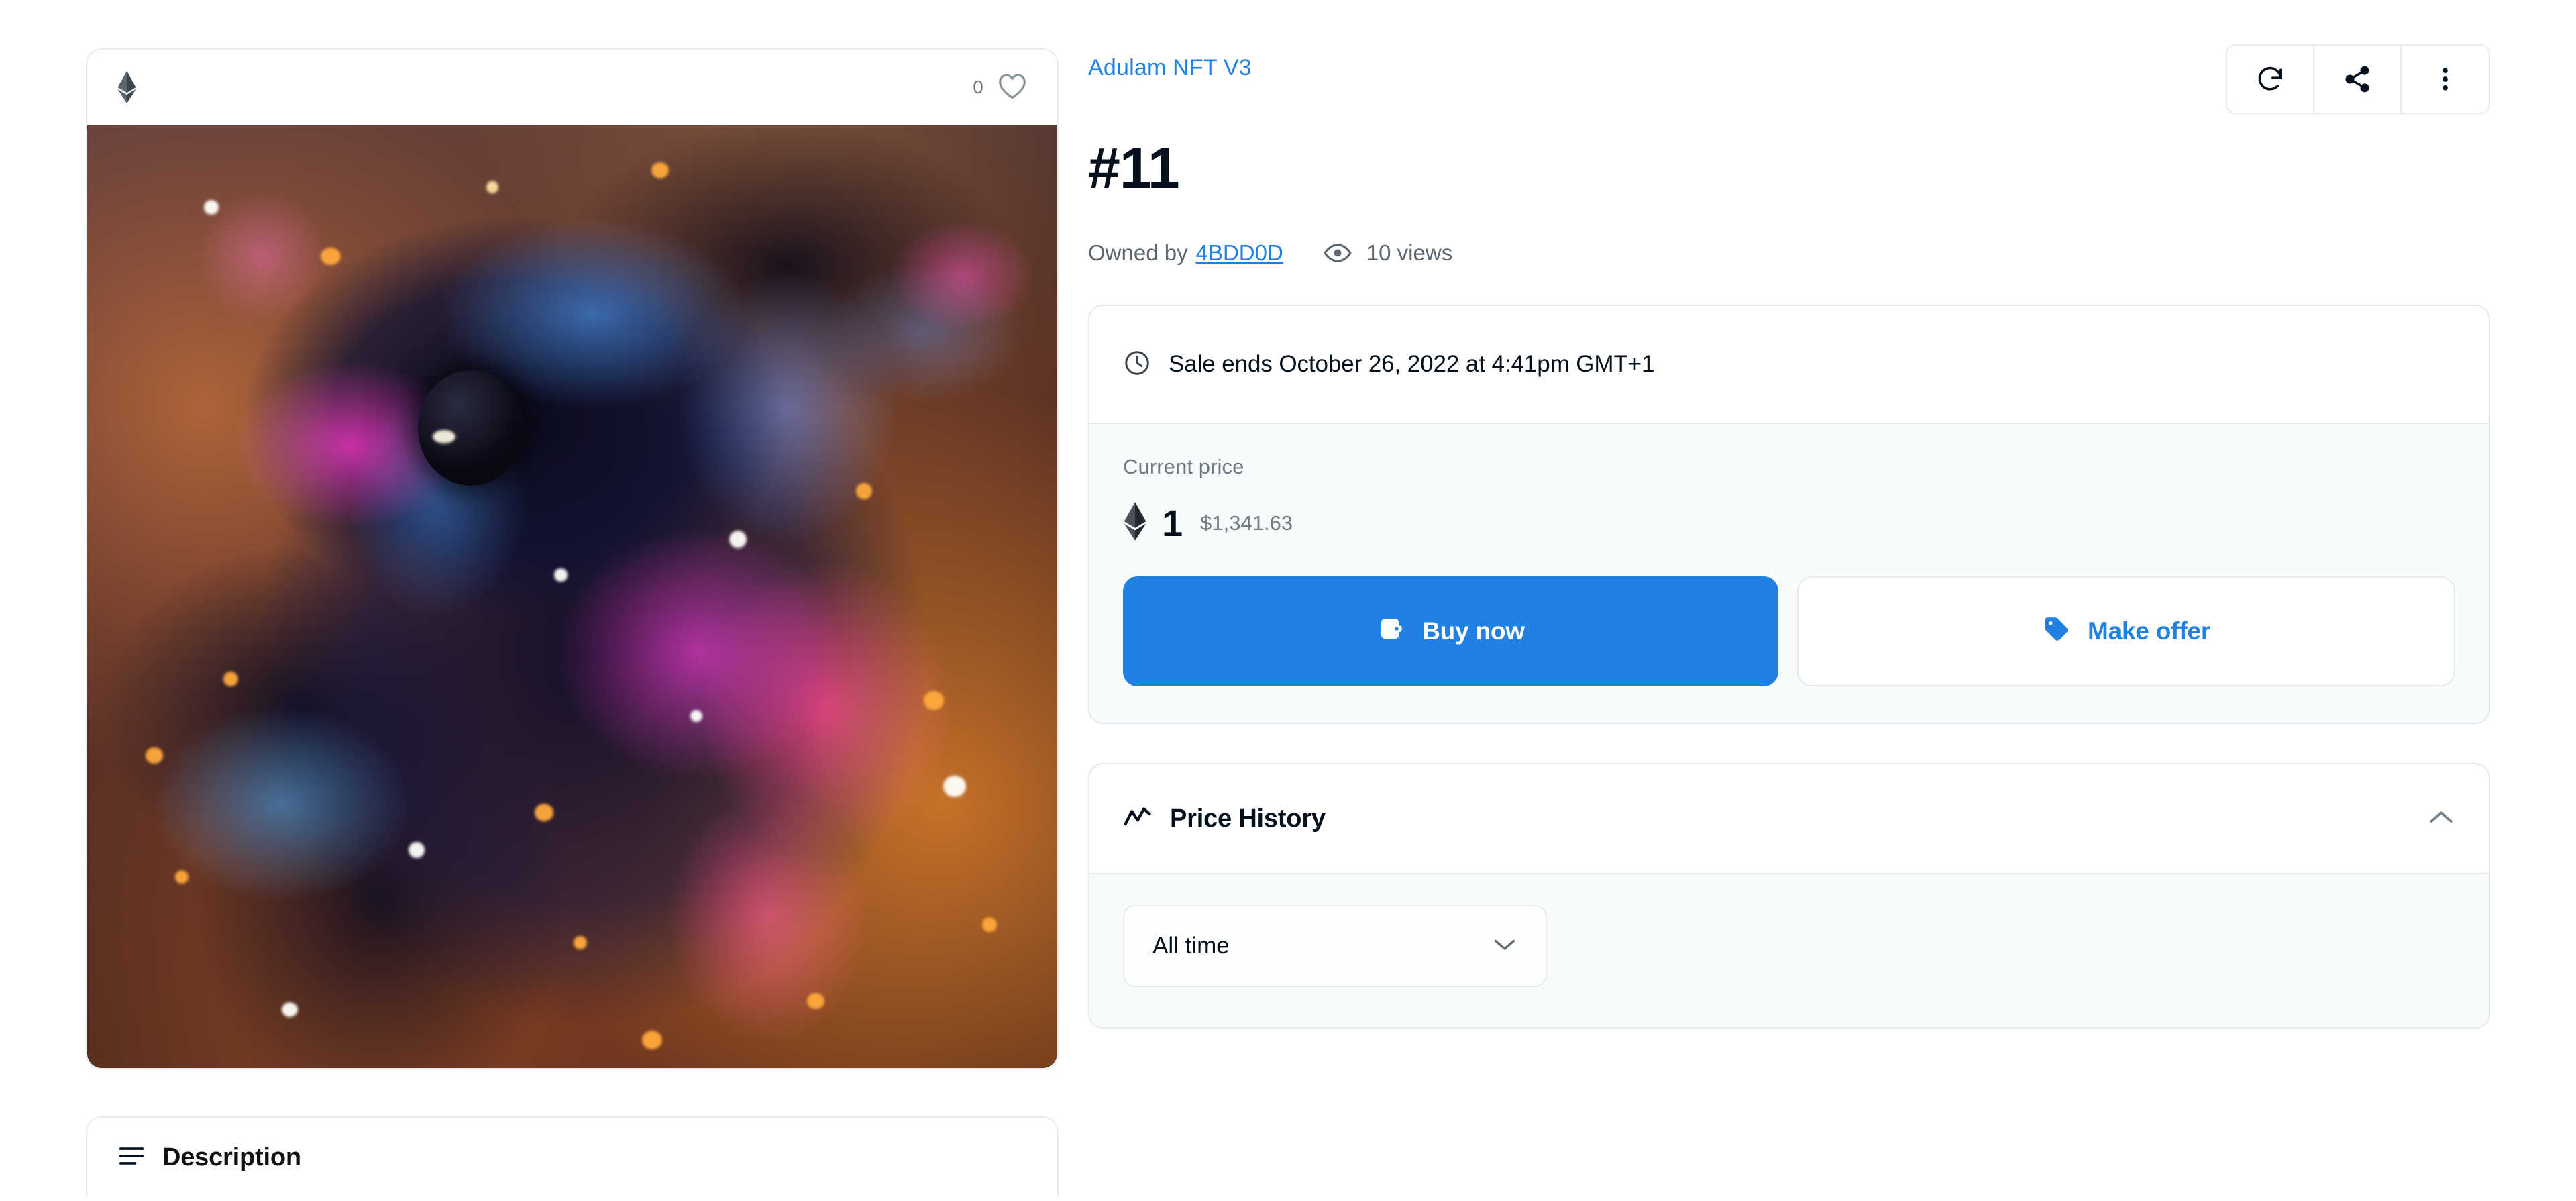 This screenshot has height=1201, width=2576. I want to click on list-lines-icon, so click(131, 1158).